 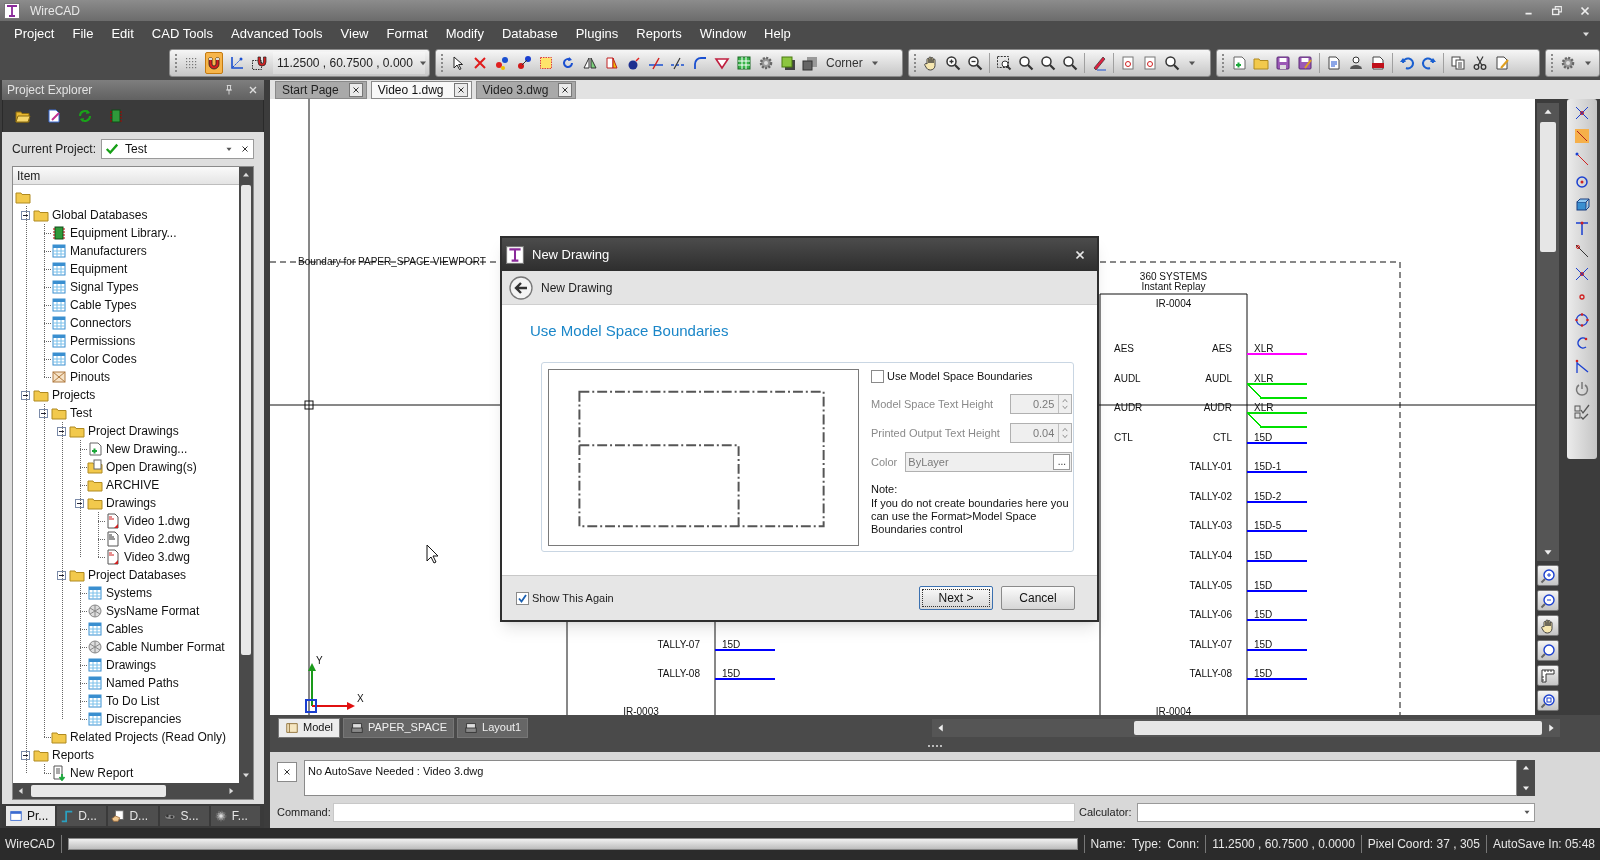 I want to click on menu-item: Modify, so click(x=464, y=33).